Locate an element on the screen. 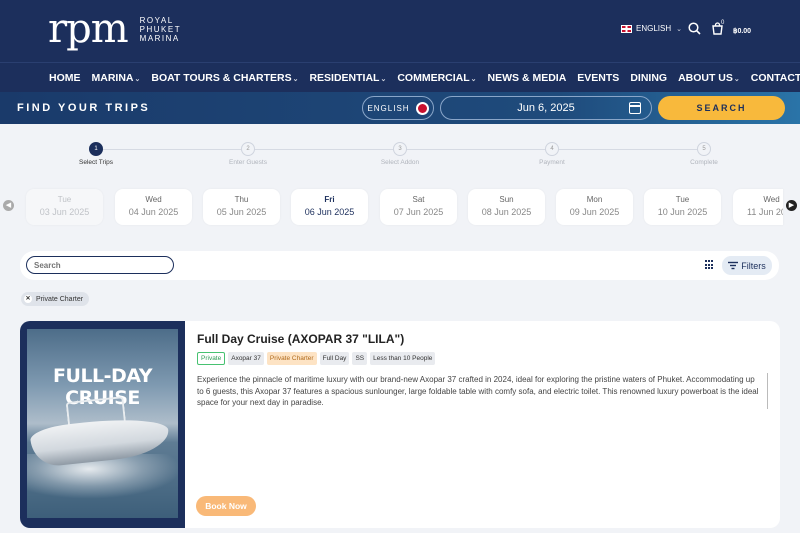  date-card: Sat 07 Jun 2025 is located at coordinates (418, 207).